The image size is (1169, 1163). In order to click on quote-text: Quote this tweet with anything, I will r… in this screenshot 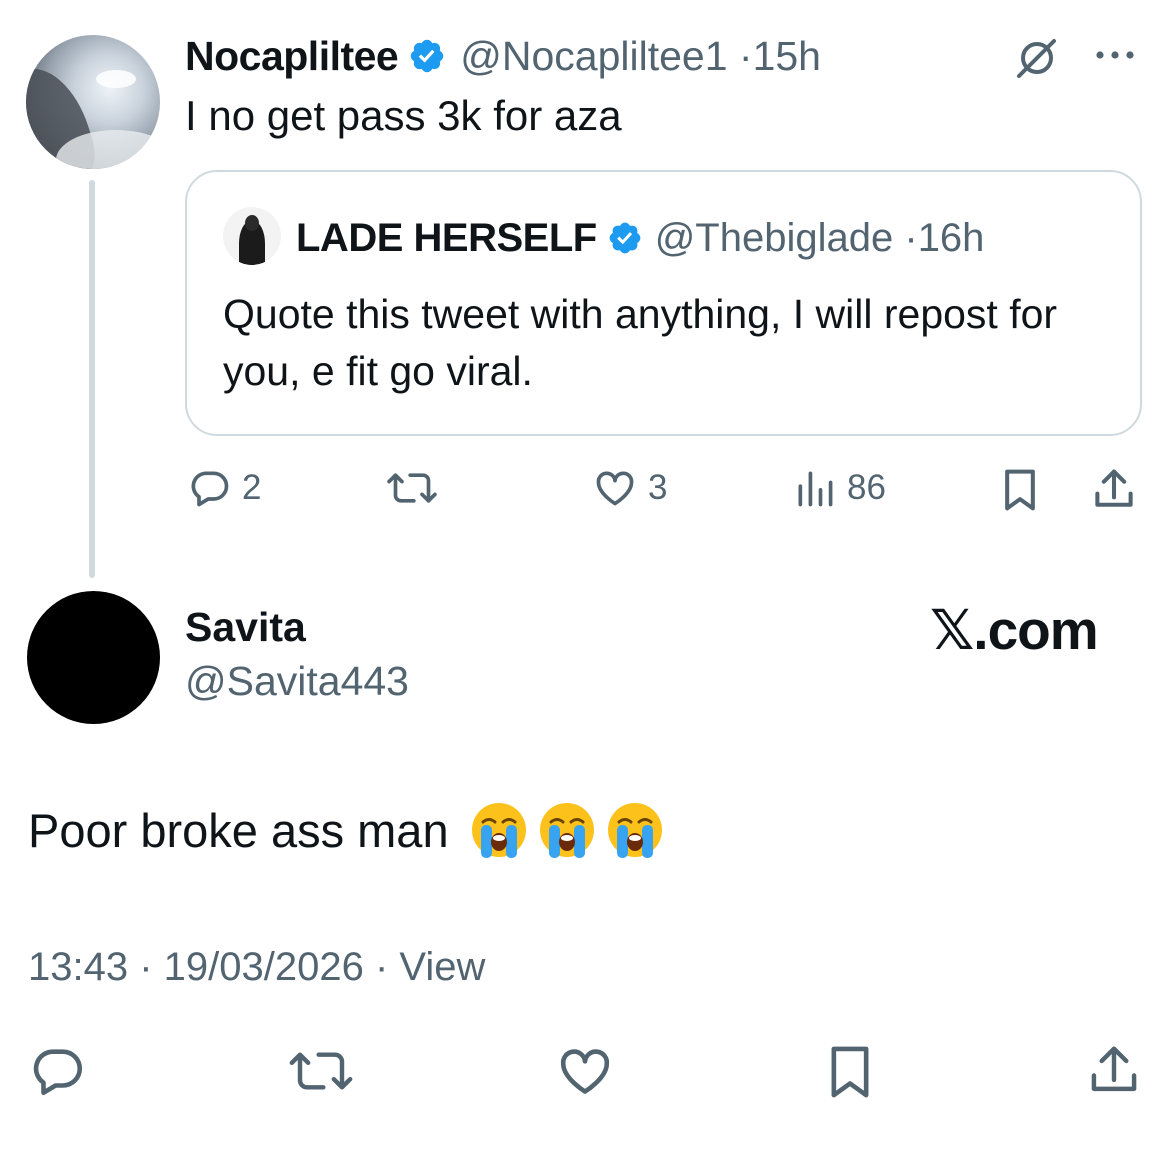, I will do `click(640, 342)`.